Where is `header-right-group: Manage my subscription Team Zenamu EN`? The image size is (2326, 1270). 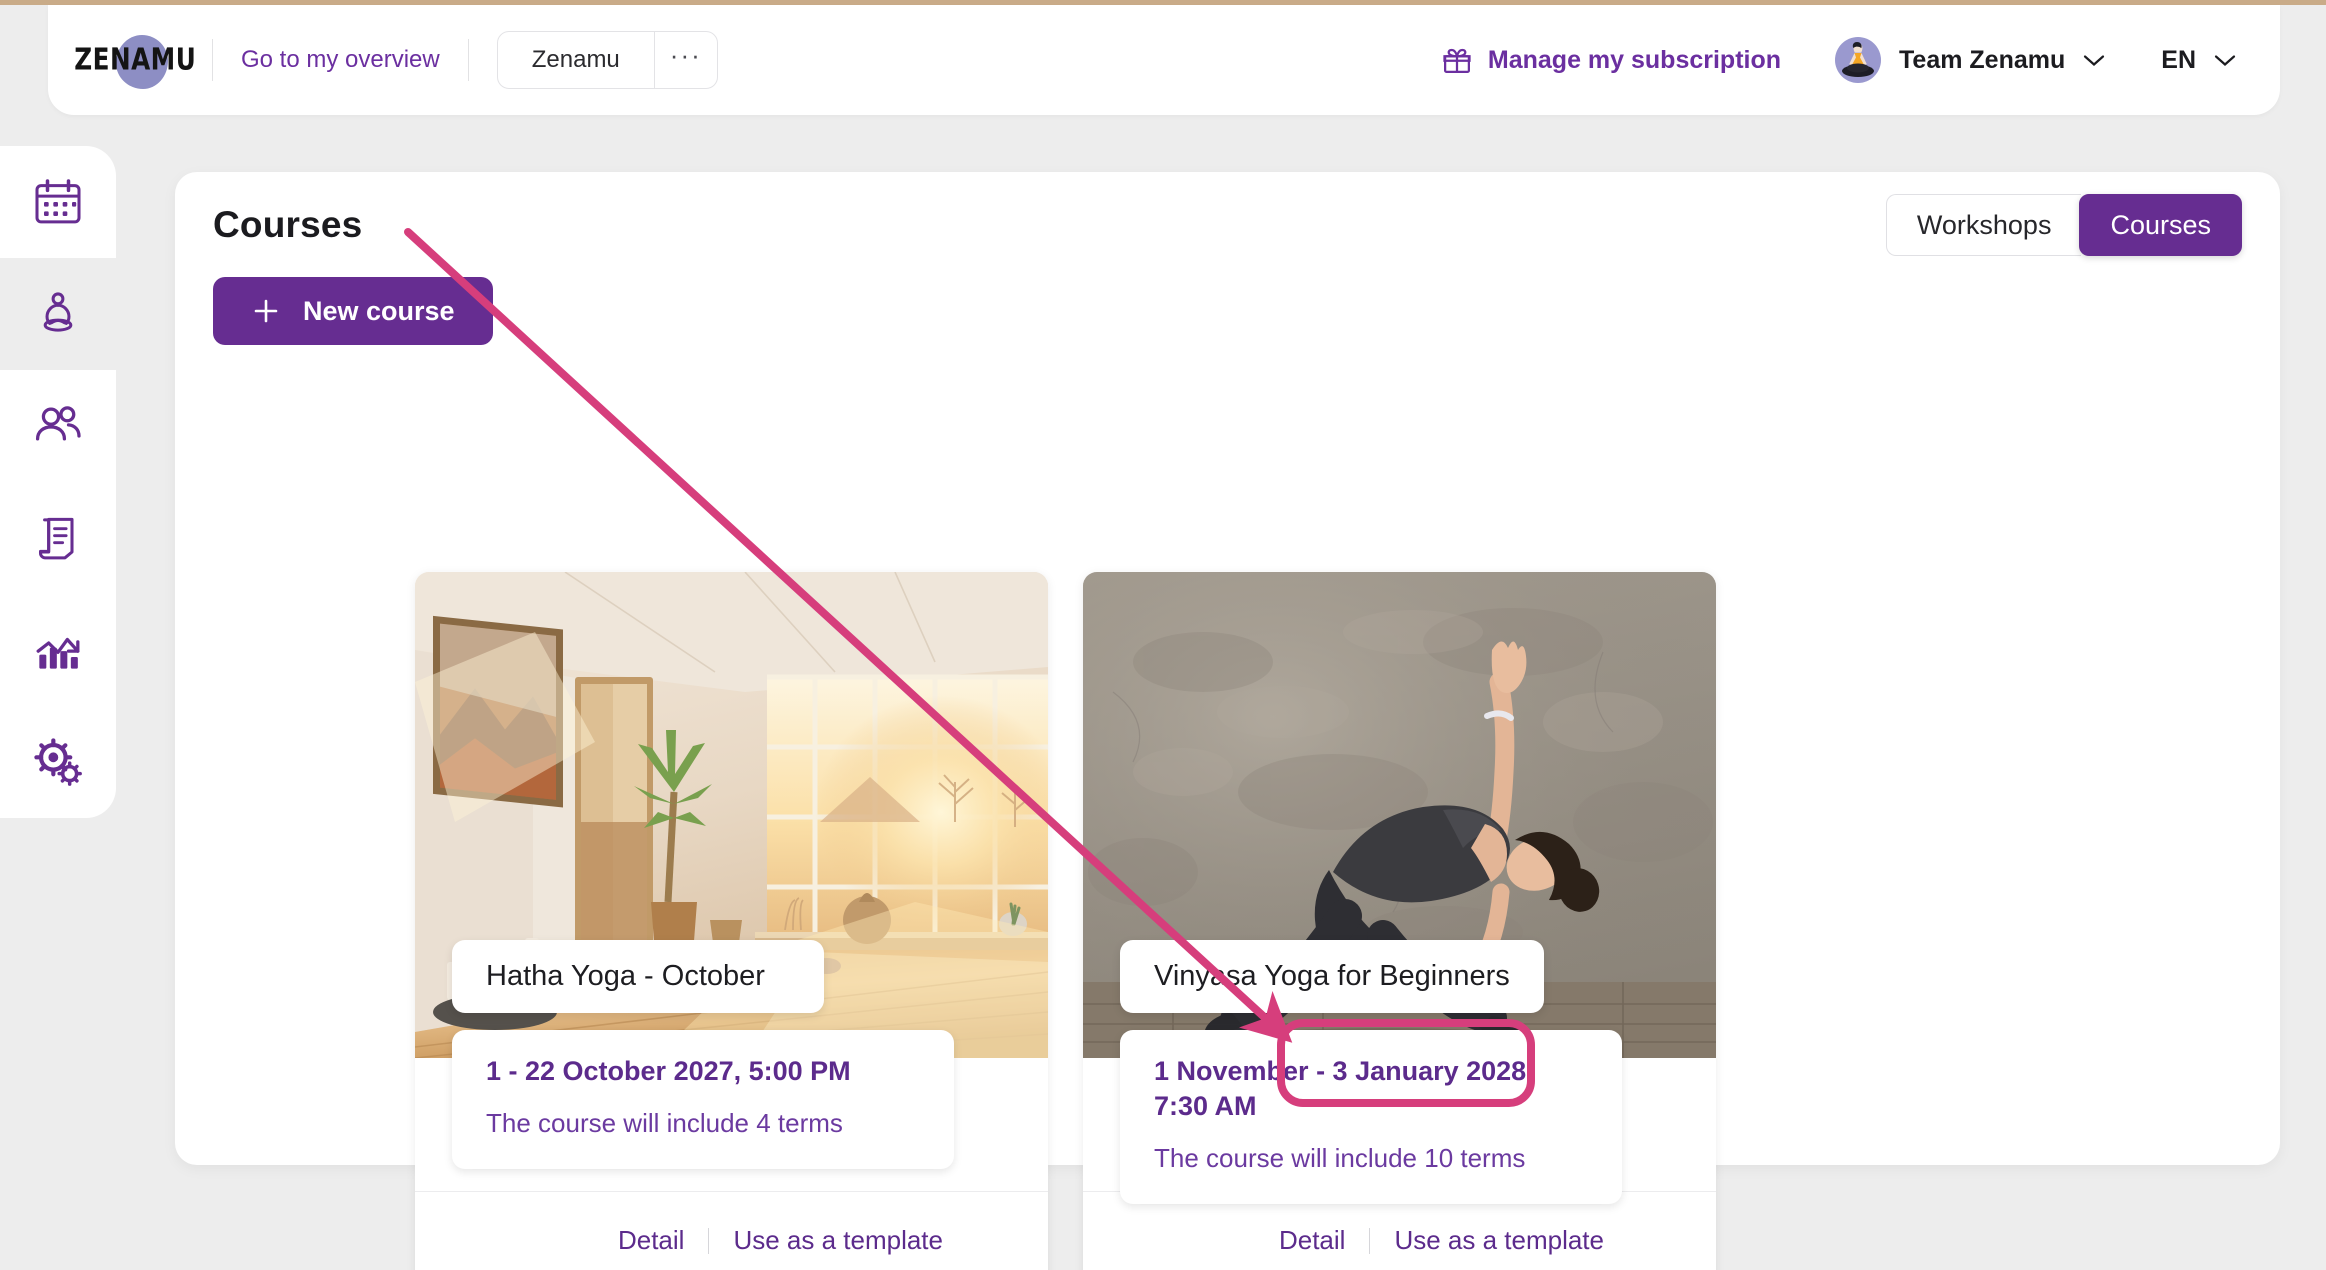
header-right-group: Manage my subscription Team Zenamu EN is located at coordinates (1861, 60).